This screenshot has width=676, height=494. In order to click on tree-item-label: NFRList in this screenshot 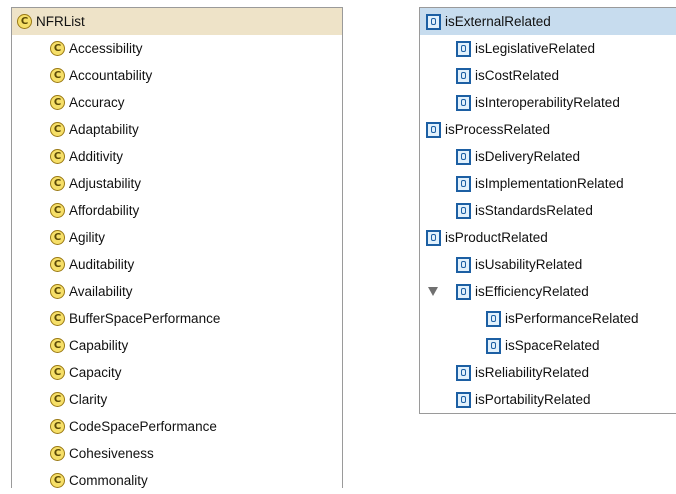, I will do `click(60, 21)`.